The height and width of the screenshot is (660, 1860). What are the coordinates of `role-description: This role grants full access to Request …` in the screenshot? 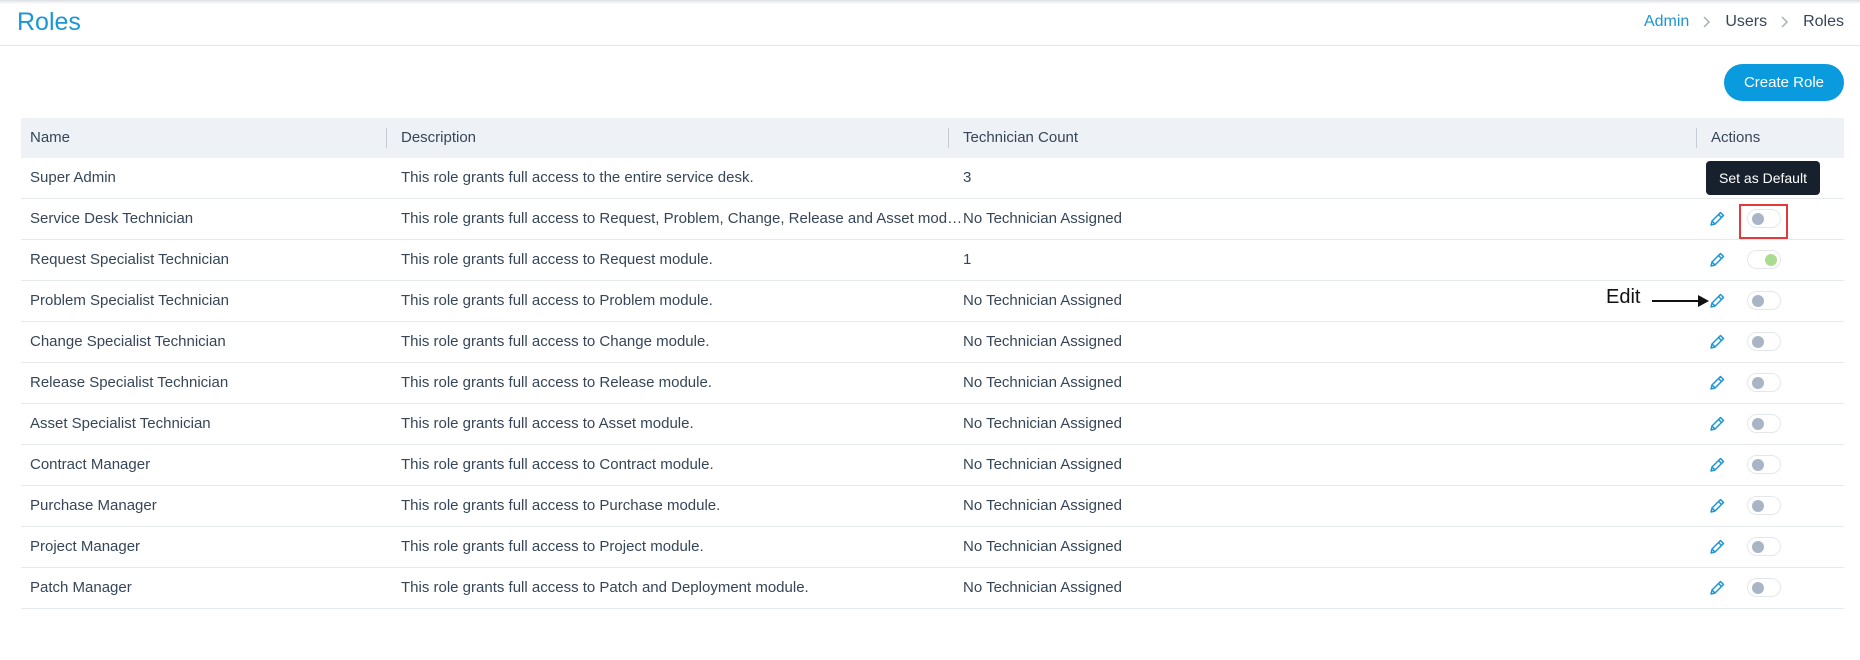 It's located at (557, 259).